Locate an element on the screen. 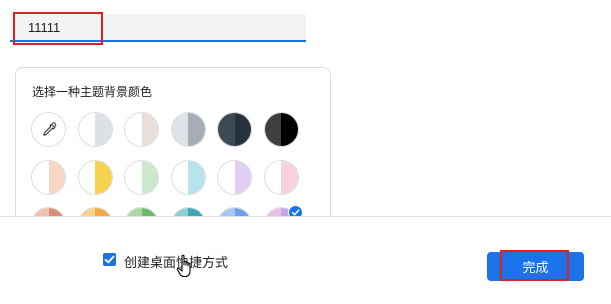  swatch-green-light is located at coordinates (141, 177).